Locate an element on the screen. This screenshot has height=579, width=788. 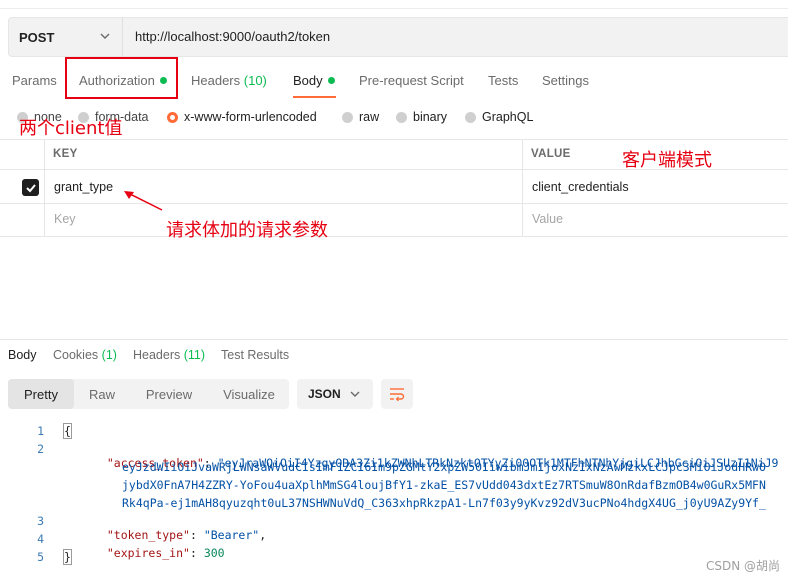
radio-urlencoded-label: x-www-form-urlencoded is located at coordinates (250, 117).